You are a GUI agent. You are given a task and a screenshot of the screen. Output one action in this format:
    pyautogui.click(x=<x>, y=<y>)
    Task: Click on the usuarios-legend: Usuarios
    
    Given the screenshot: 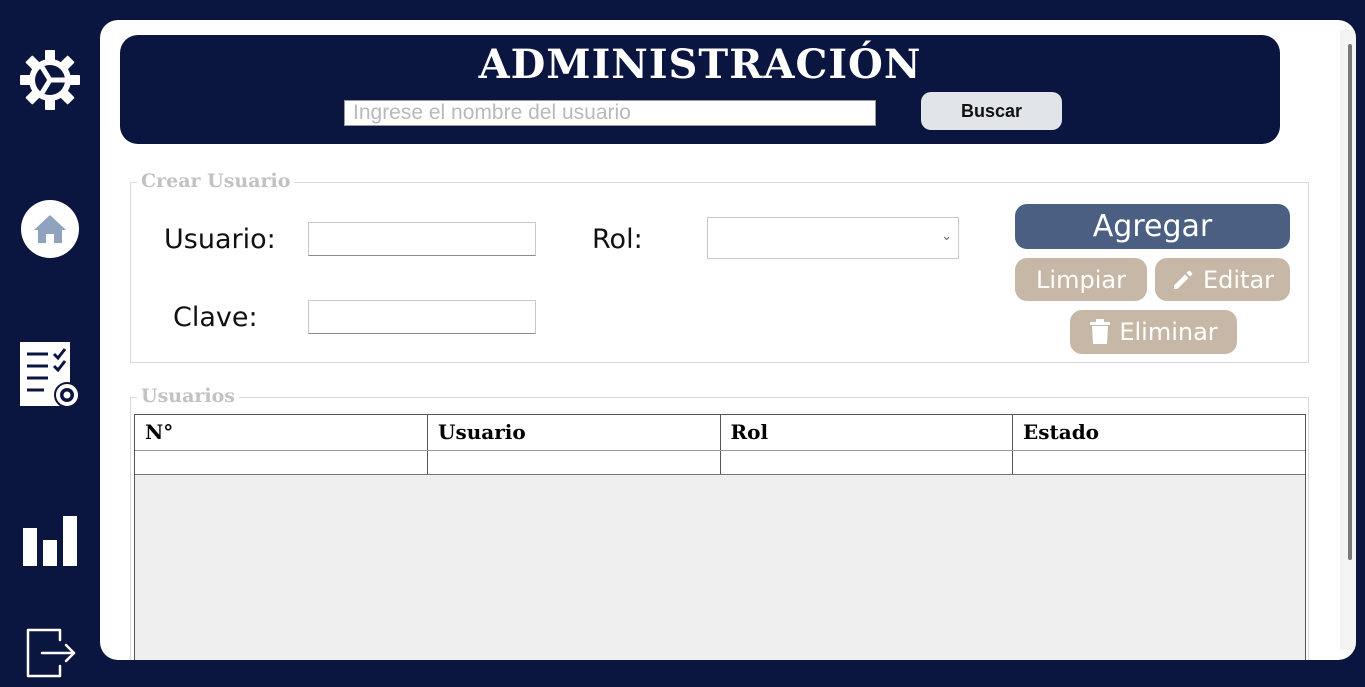 What is the action you would take?
    pyautogui.click(x=188, y=396)
    